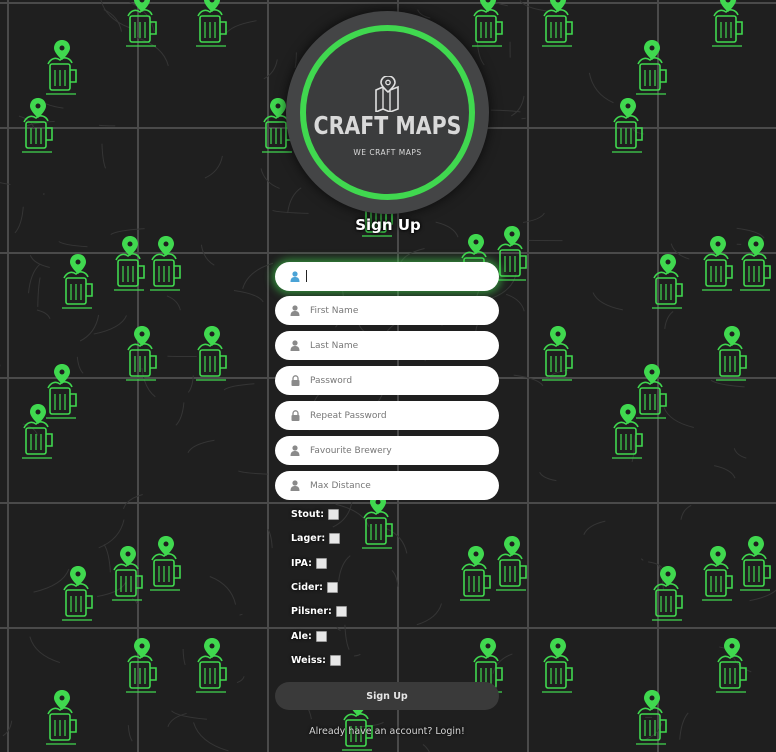 This screenshot has width=776, height=752. What do you see at coordinates (321, 563) in the screenshot?
I see `ipa-checkbox` at bounding box center [321, 563].